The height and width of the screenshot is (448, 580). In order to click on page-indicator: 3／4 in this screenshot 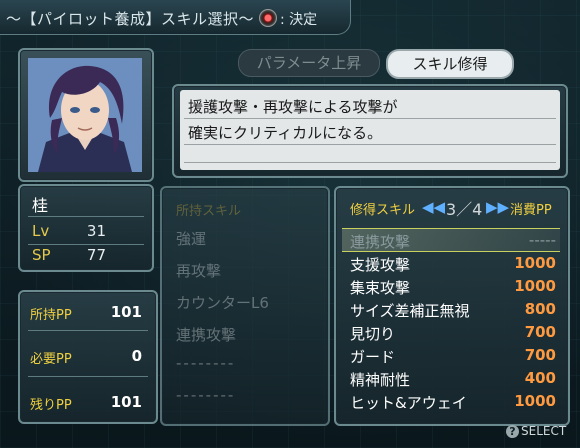, I will do `click(464, 209)`.